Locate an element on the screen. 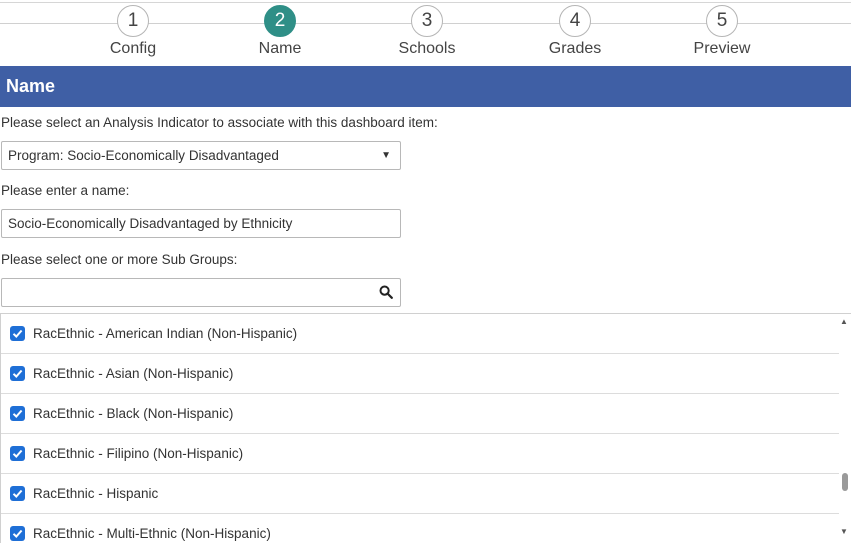  step-number: 1 is located at coordinates (133, 21).